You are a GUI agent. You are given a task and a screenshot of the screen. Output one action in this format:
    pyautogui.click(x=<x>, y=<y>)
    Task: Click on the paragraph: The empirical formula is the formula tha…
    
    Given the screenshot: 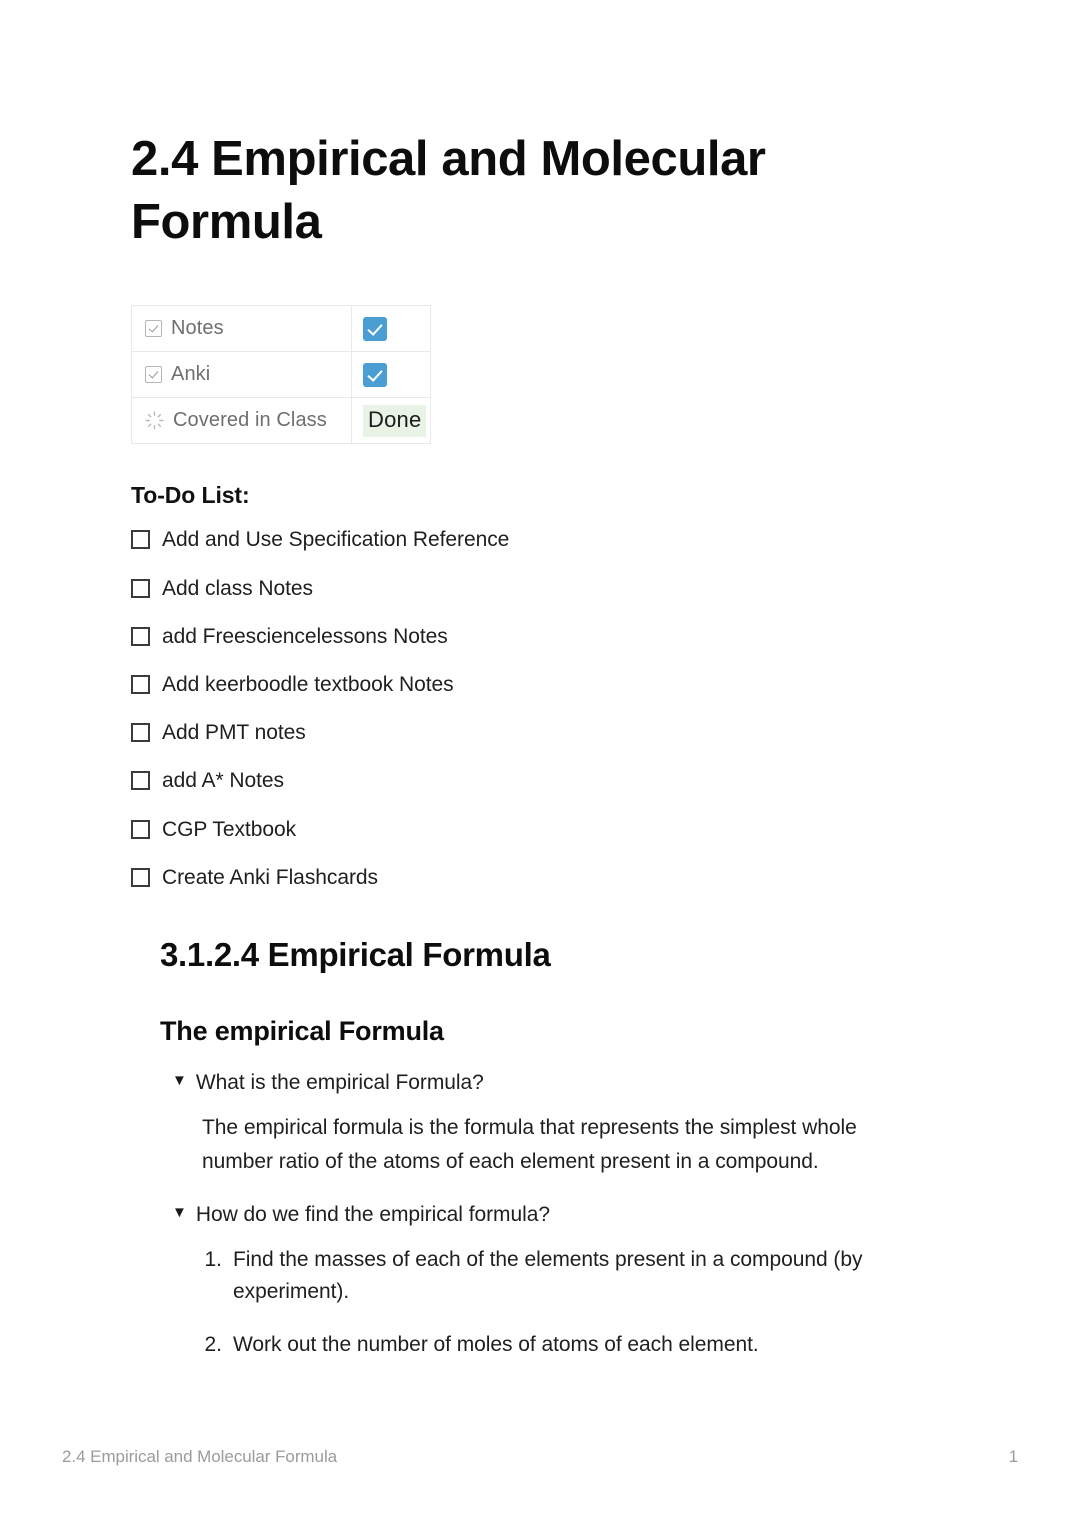 What is the action you would take?
    pyautogui.click(x=529, y=1145)
    